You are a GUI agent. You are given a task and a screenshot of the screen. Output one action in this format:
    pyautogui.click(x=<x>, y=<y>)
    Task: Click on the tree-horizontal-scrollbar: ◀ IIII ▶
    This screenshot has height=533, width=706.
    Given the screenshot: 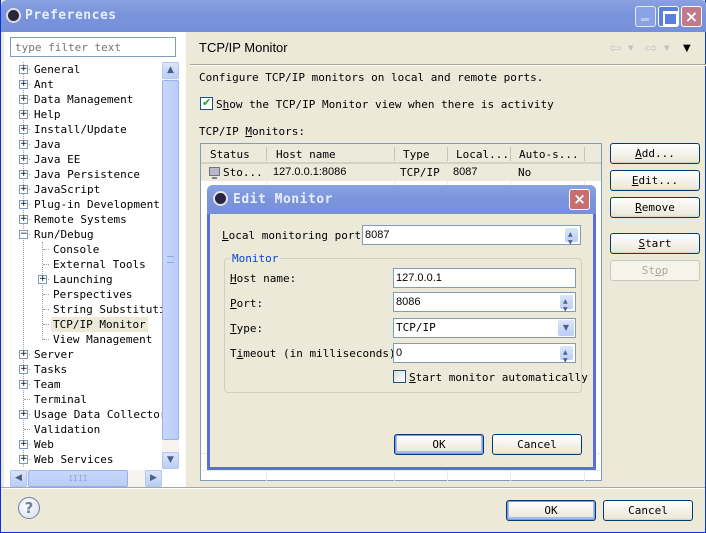 What is the action you would take?
    pyautogui.click(x=86, y=478)
    